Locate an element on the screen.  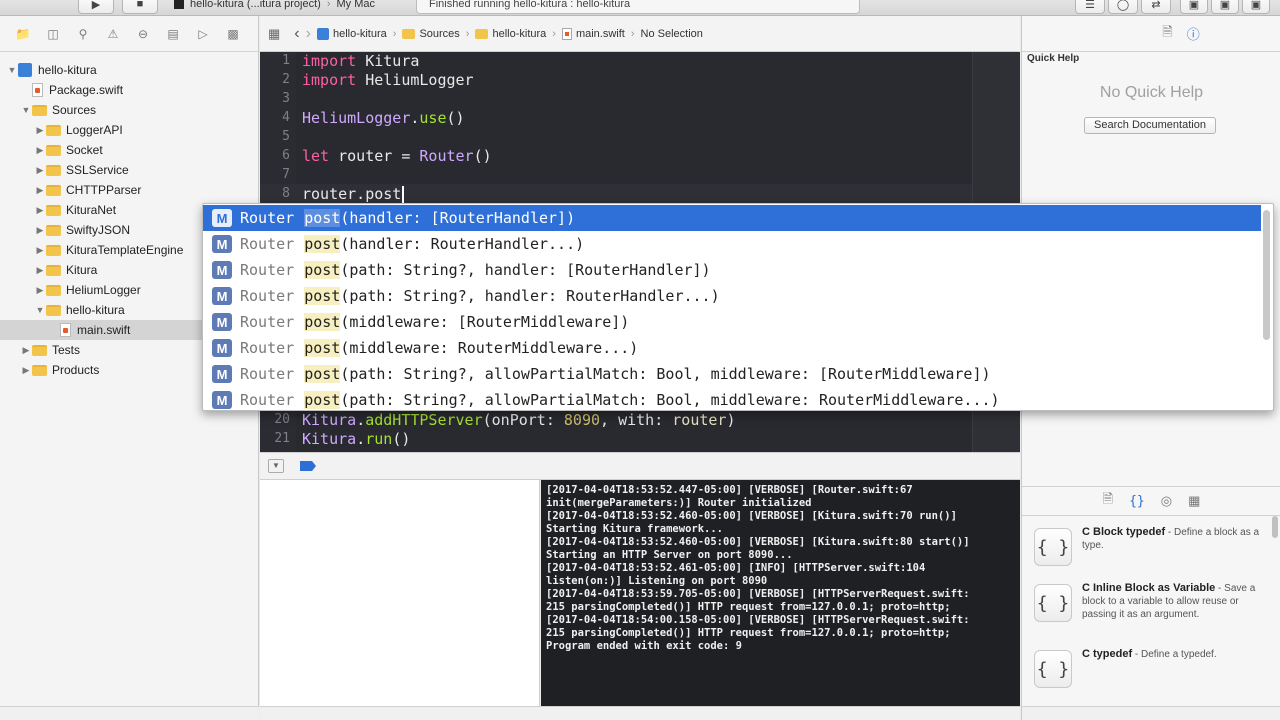
code-line: 1 import Kitura is located at coordinates (616, 61).